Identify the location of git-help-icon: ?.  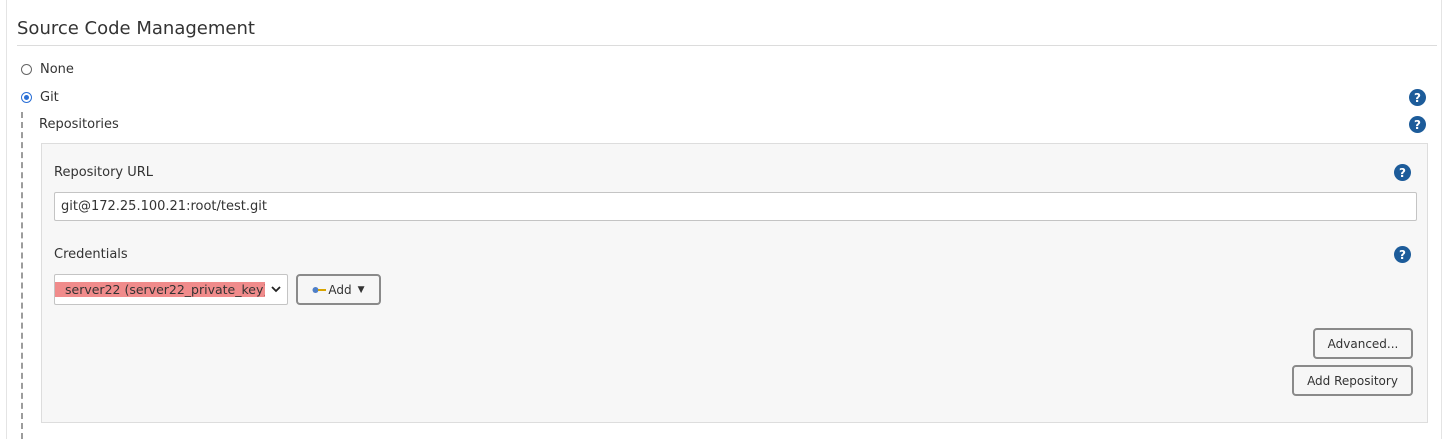
(1417, 97).